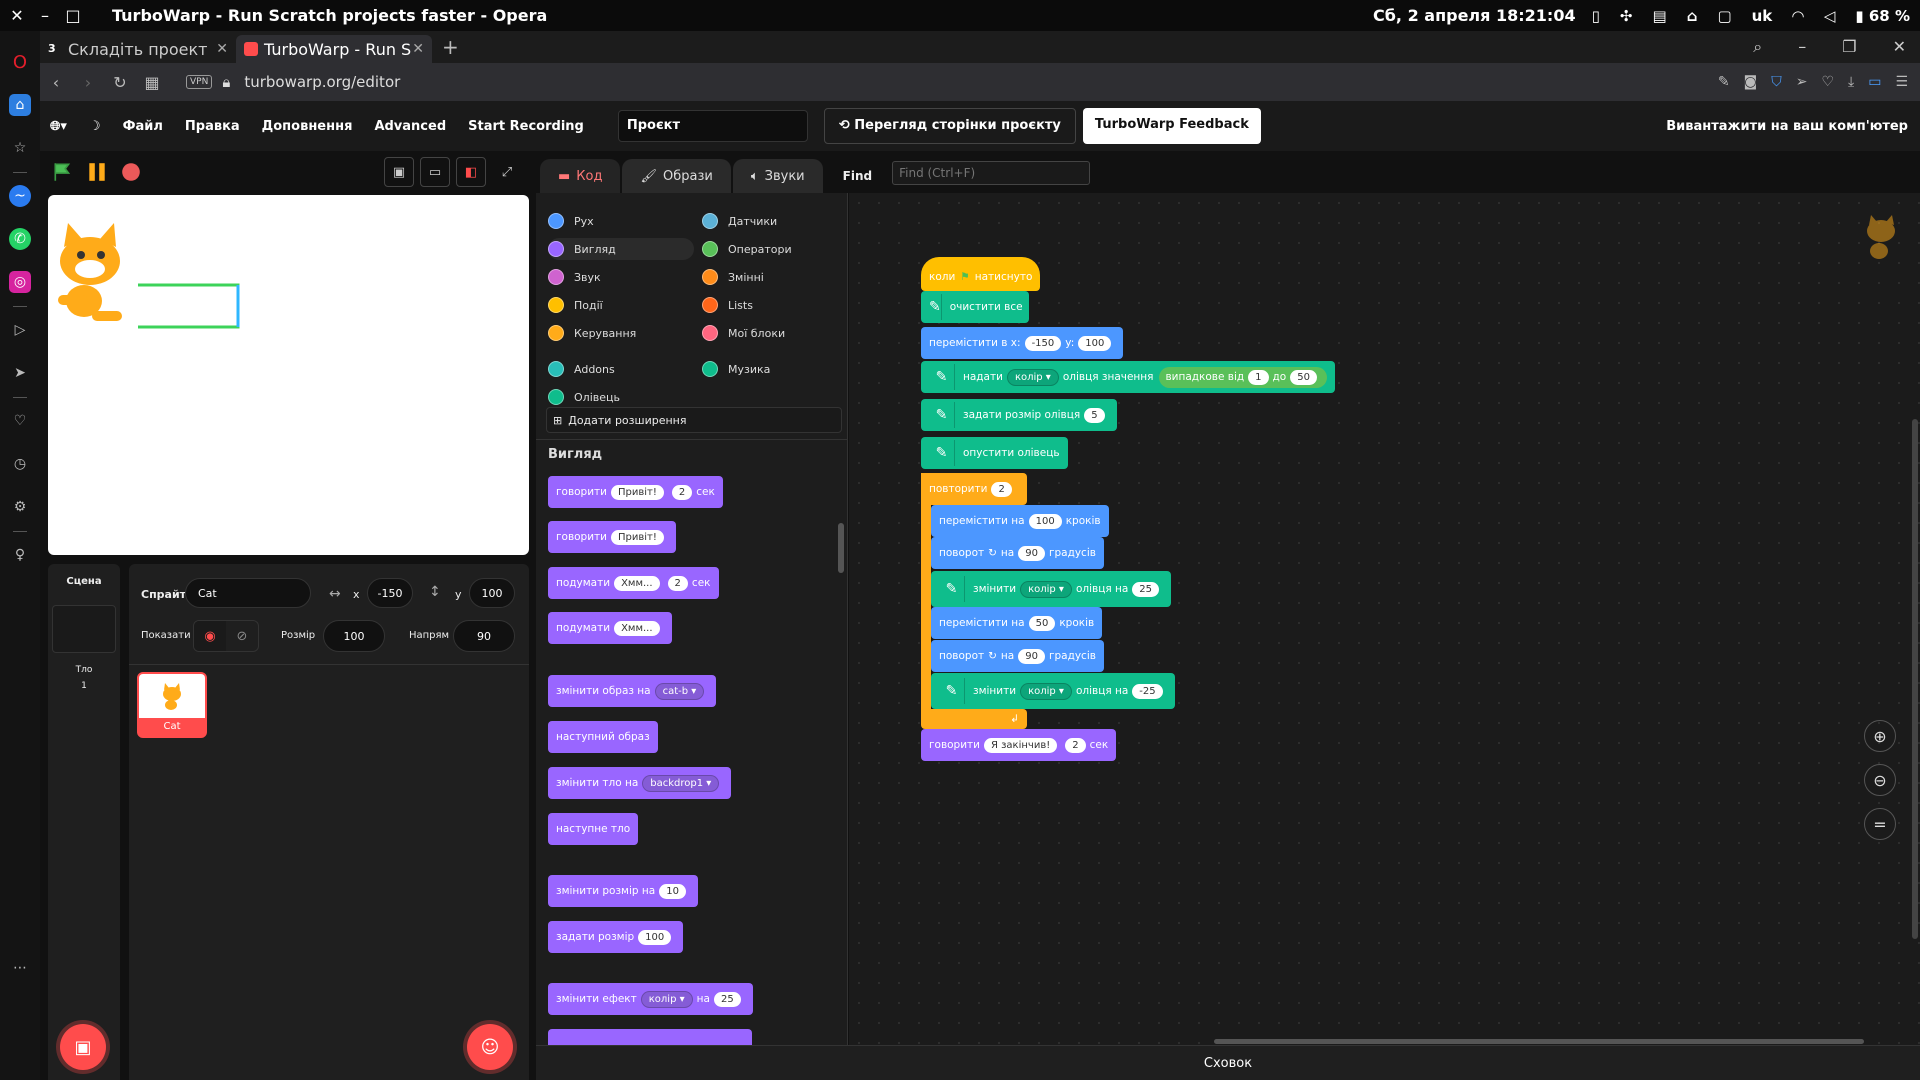 This screenshot has height=1080, width=1920. Describe the element at coordinates (20, 105) in the screenshot. I see `speed-dial-icon: ⌂` at that location.